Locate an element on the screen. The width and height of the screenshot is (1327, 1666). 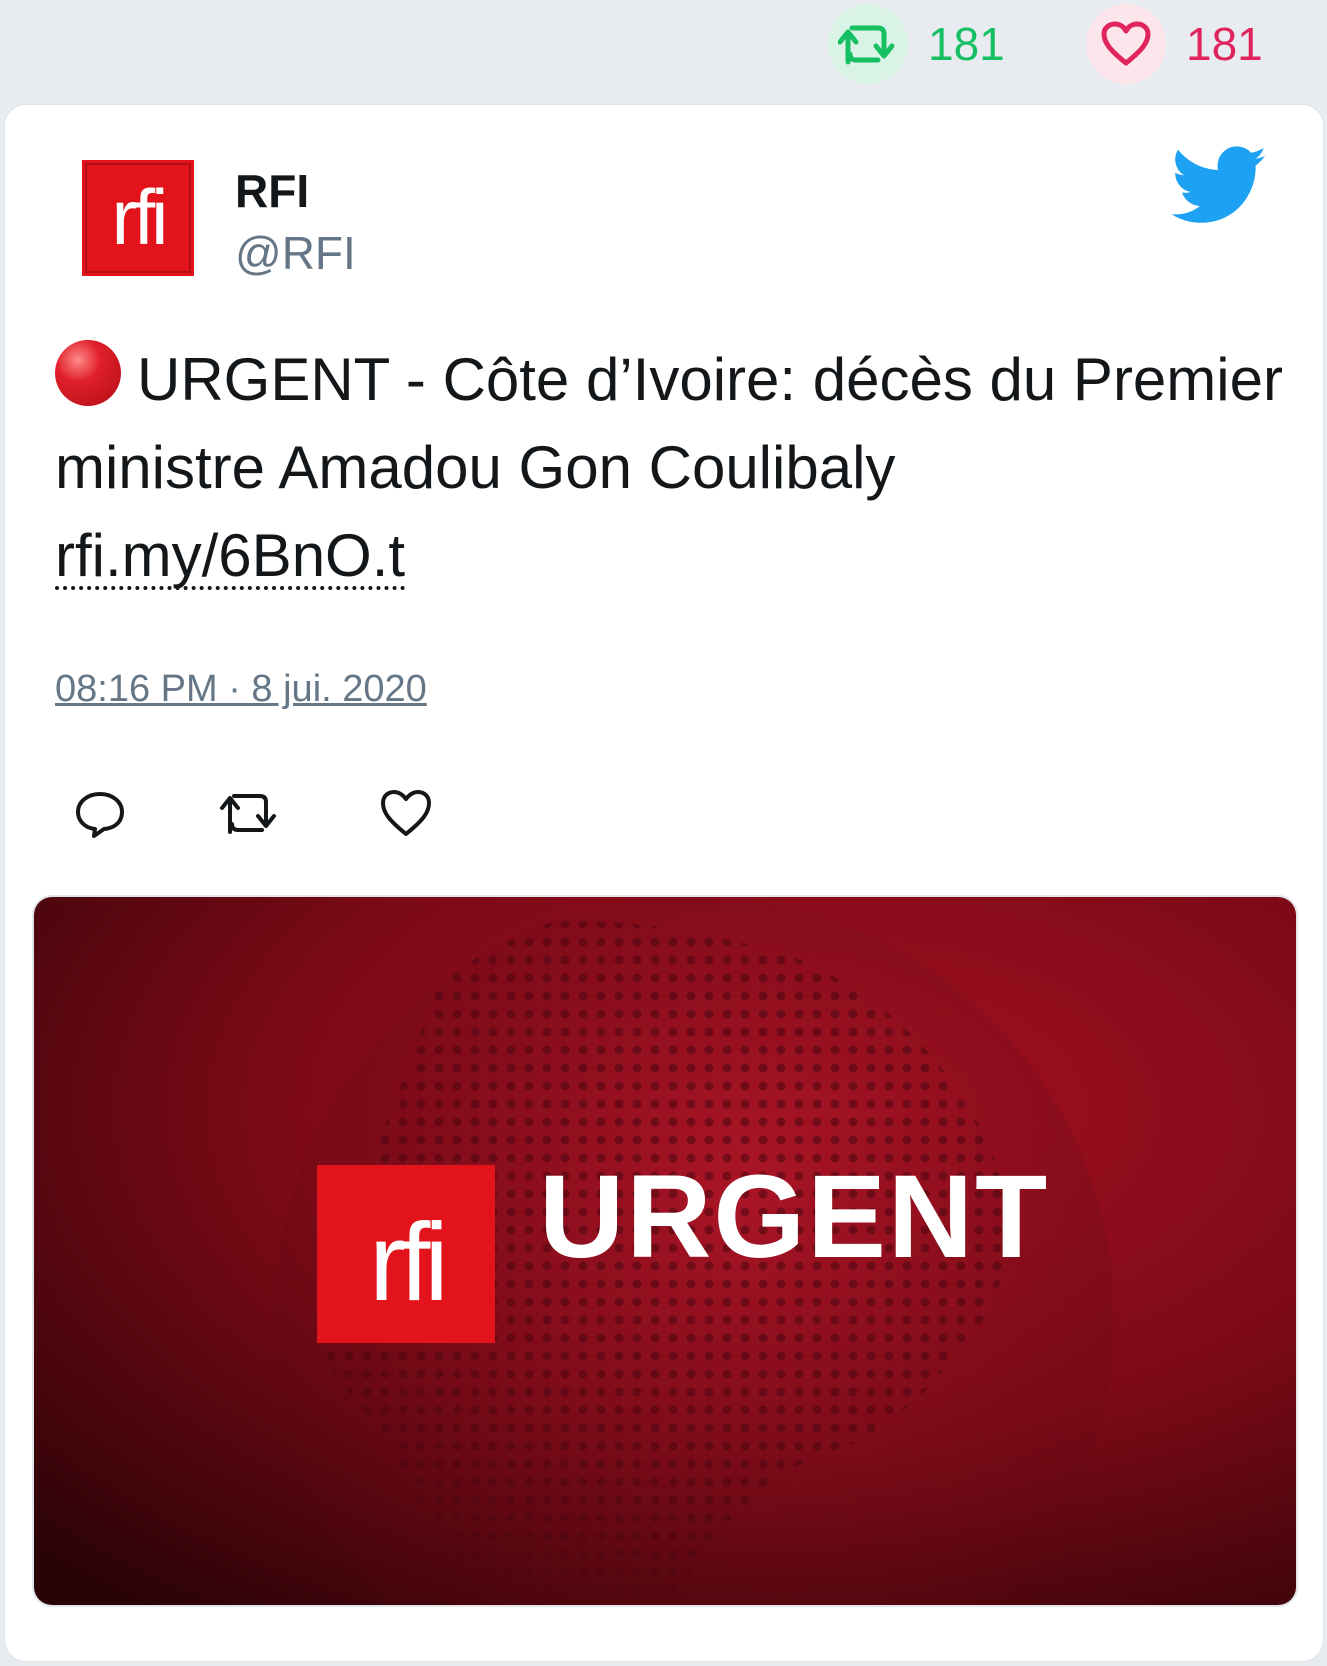
heart-icon is located at coordinates (1126, 44).